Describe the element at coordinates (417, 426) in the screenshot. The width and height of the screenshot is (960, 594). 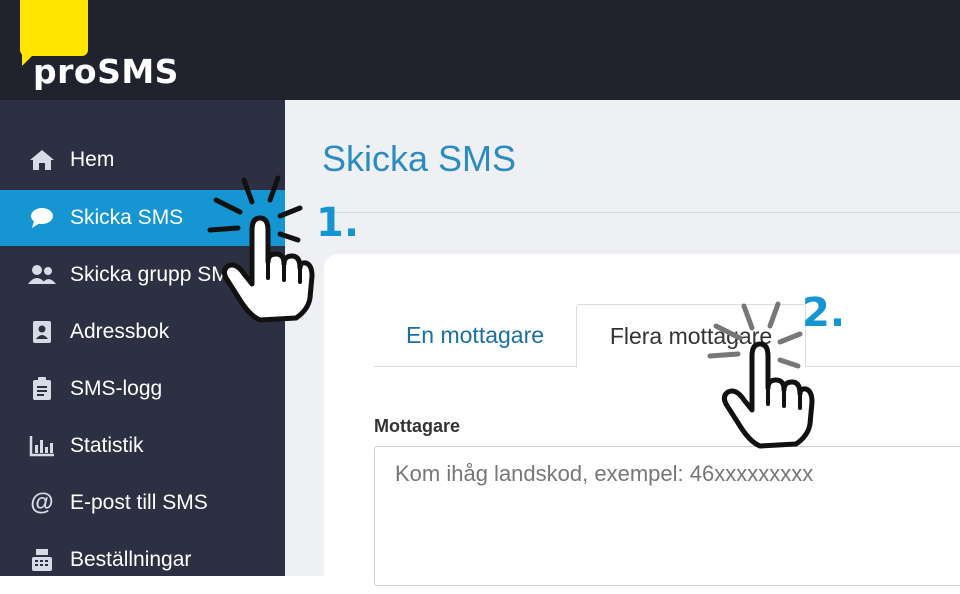
I see `recipient-label: Mottagare` at that location.